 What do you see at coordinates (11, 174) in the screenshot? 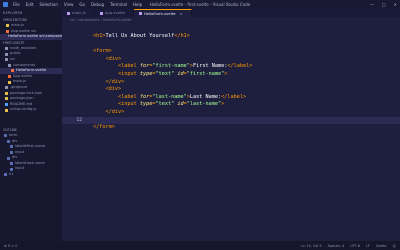
I see `outline-label: h1` at bounding box center [11, 174].